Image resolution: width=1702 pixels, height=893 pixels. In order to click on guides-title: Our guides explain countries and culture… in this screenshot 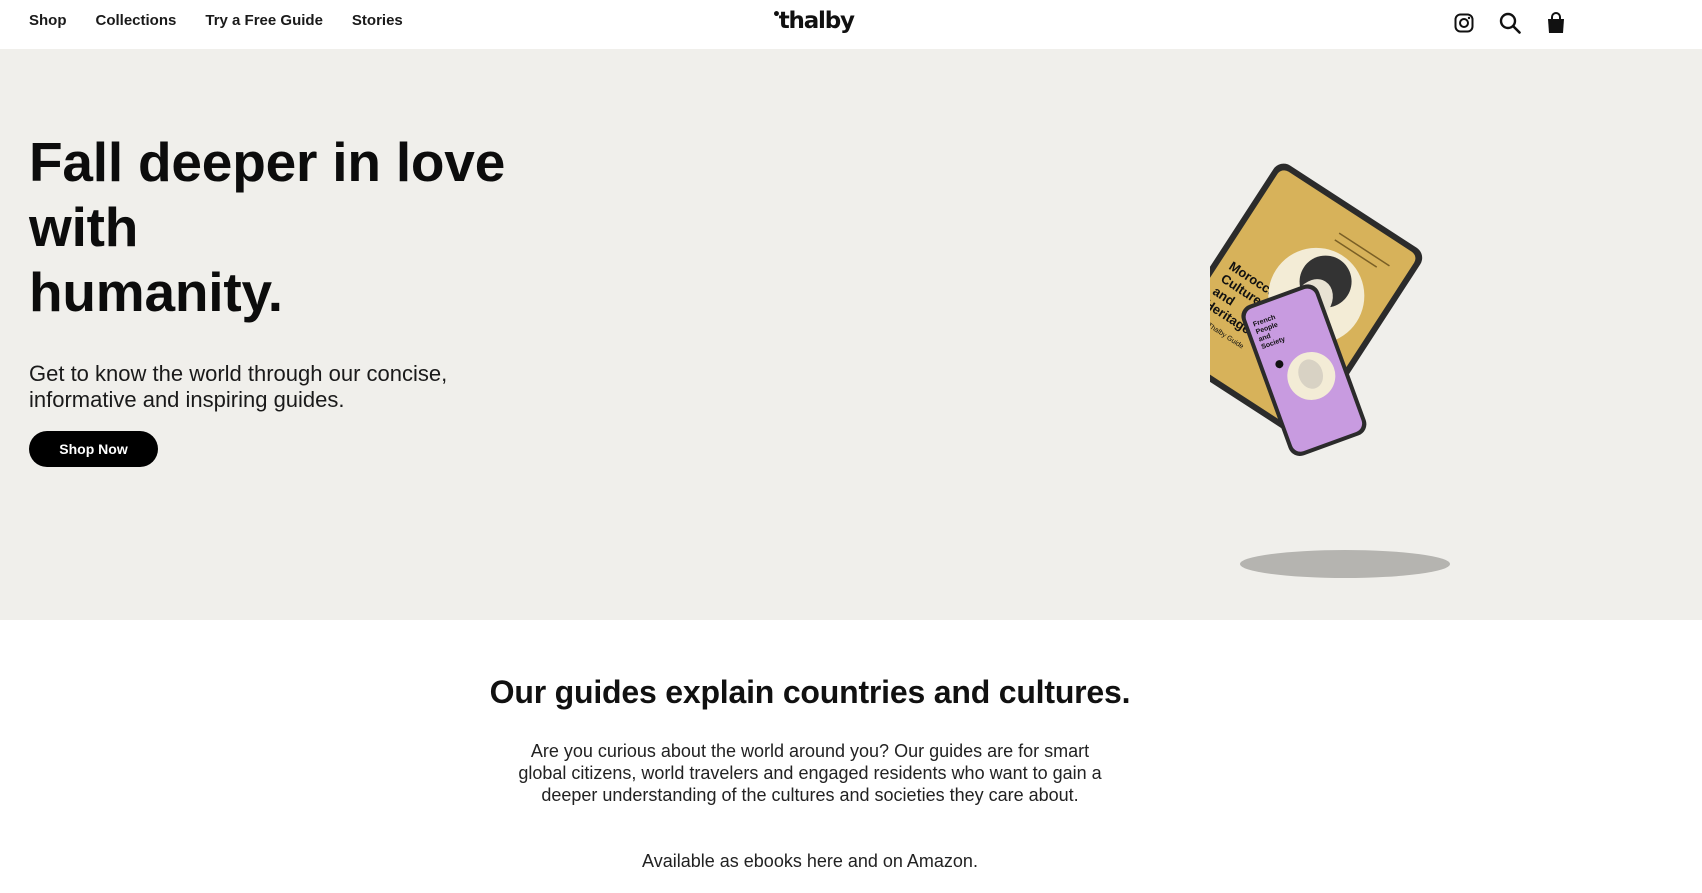, I will do `click(810, 692)`.